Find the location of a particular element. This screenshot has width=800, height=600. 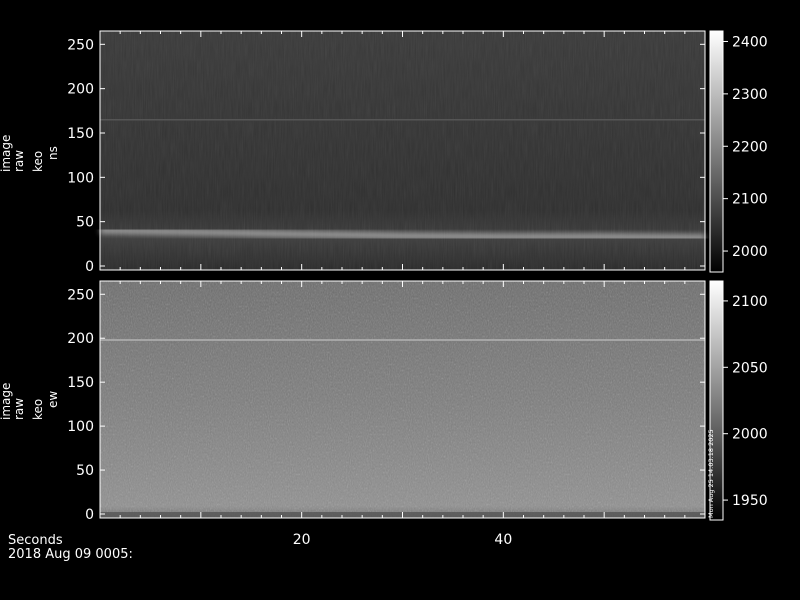

x-tick-label: 20 is located at coordinates (302, 540).